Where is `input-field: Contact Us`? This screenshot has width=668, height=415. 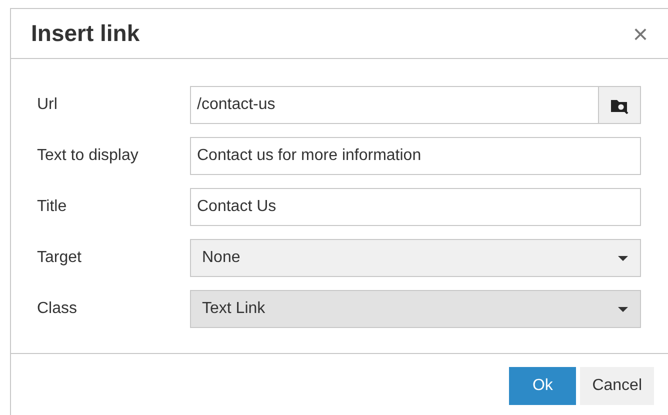 input-field: Contact Us is located at coordinates (415, 207).